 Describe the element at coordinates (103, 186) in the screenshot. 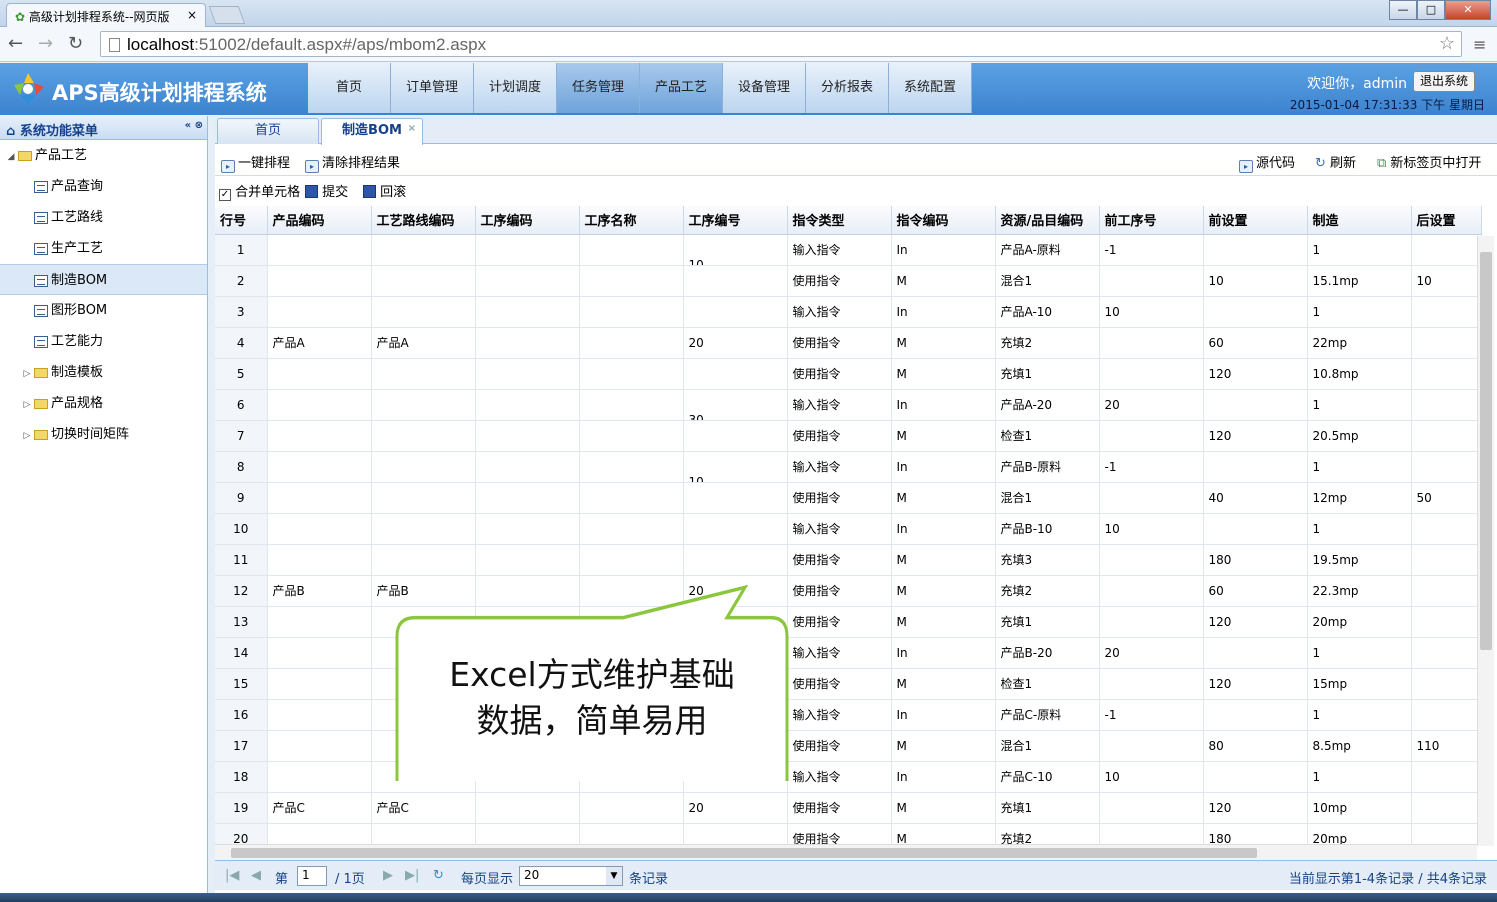

I see `tree-item-product-query: 产品查询` at that location.